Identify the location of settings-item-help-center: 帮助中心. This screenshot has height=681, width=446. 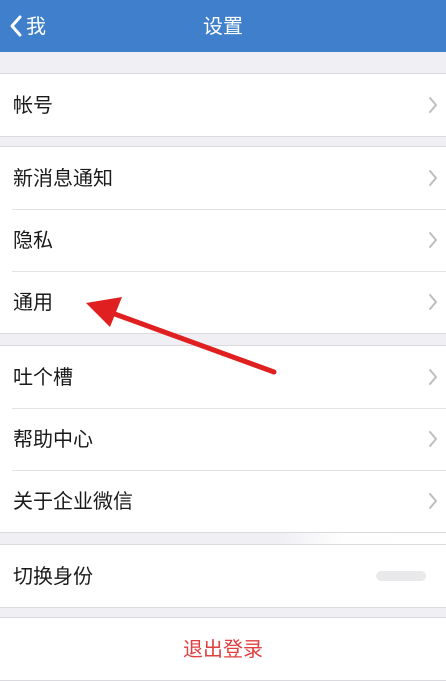
(223, 439).